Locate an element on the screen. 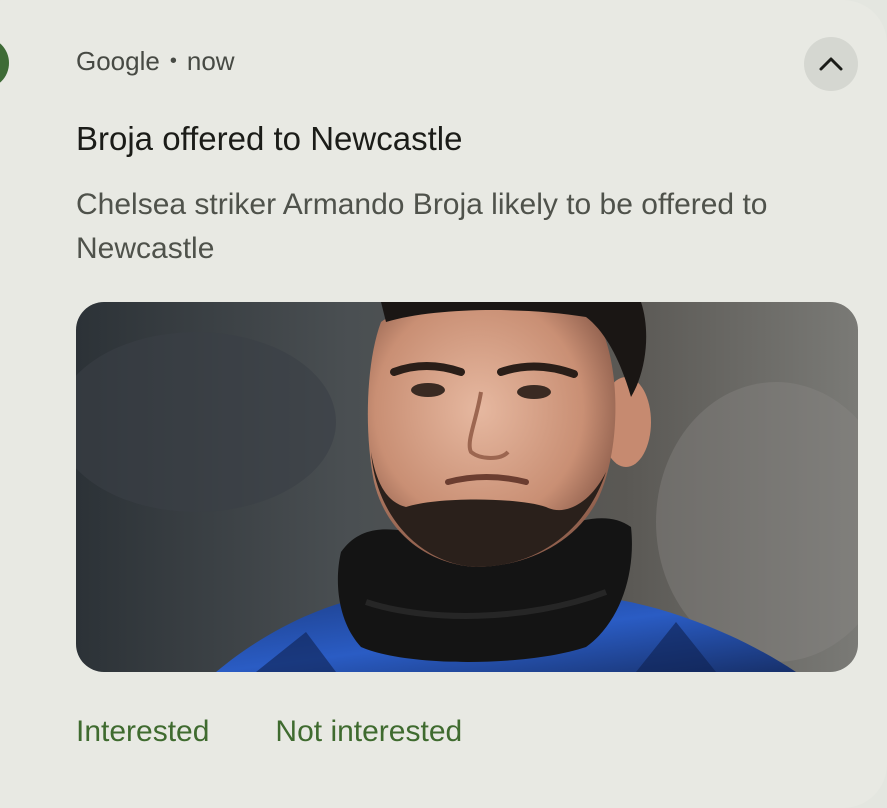  news-icon is located at coordinates (4, 63).